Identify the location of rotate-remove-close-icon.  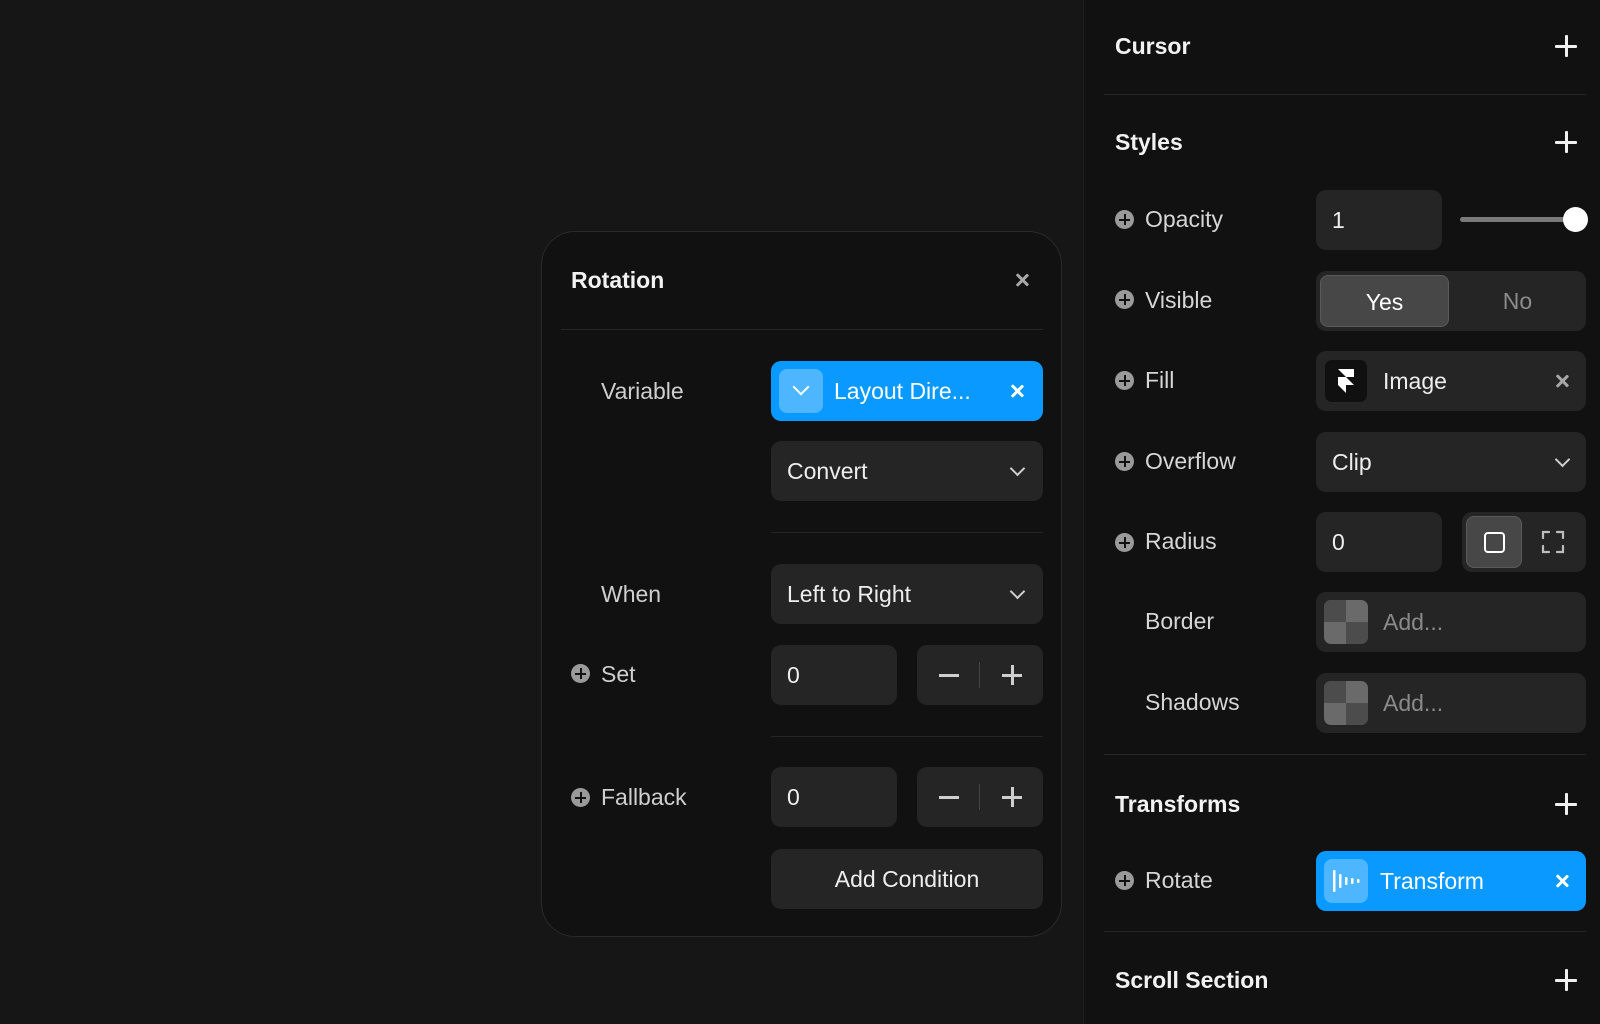
(1562, 881).